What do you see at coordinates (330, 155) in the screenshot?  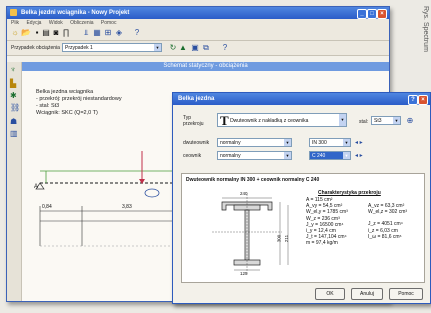 I see `ceownik-size-select: C 240 ▼` at bounding box center [330, 155].